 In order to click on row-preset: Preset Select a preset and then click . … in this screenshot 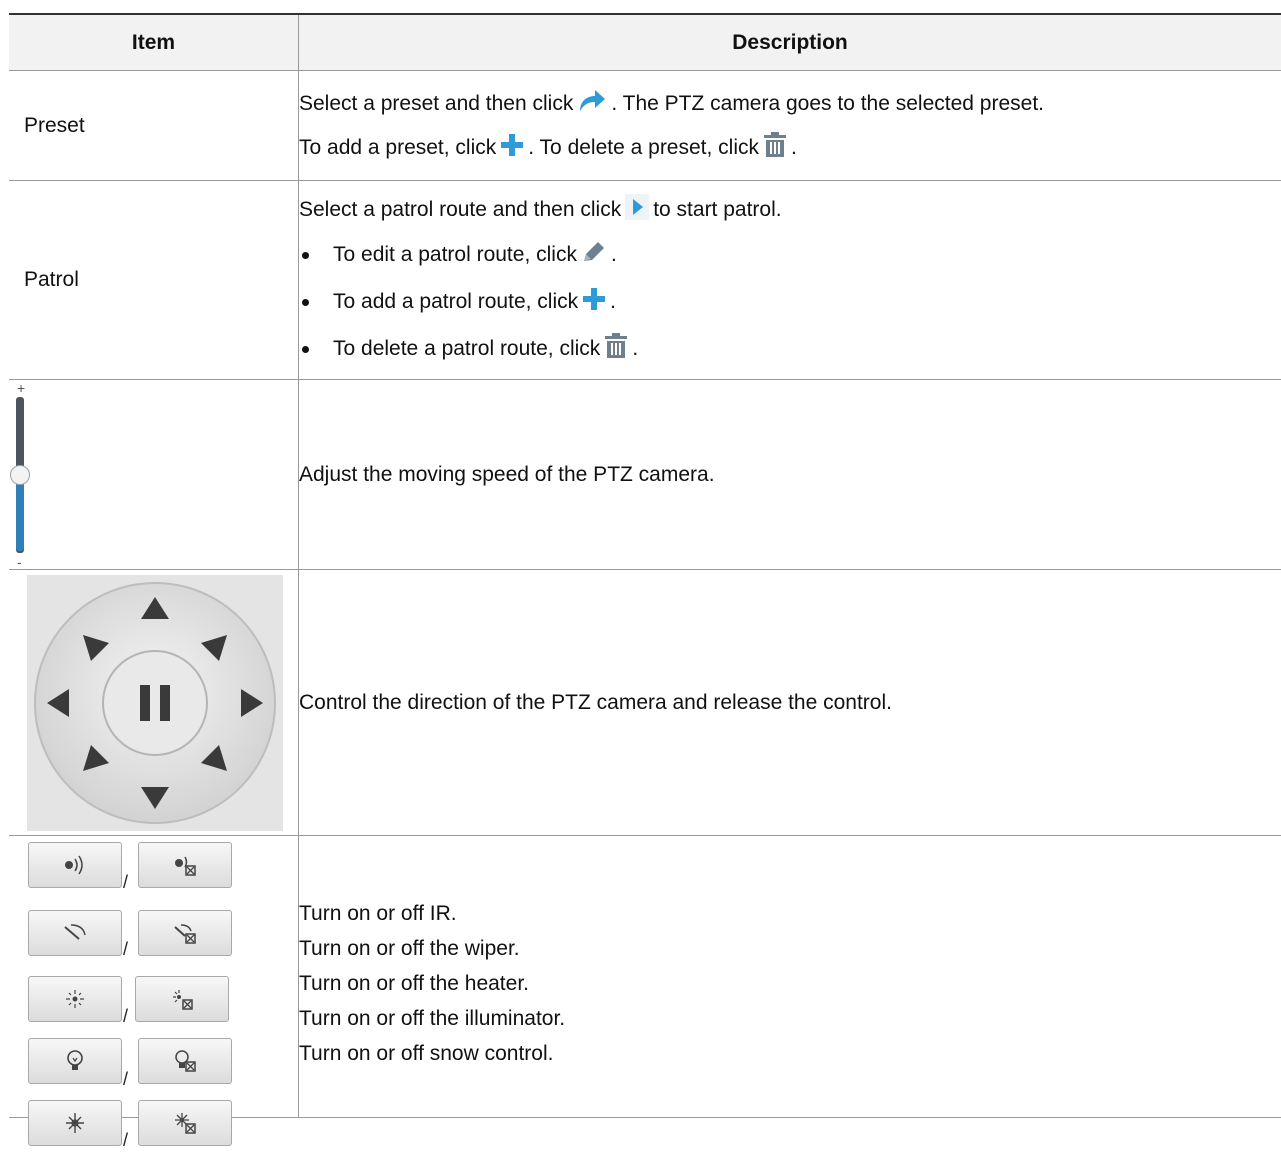, I will do `click(645, 125)`.